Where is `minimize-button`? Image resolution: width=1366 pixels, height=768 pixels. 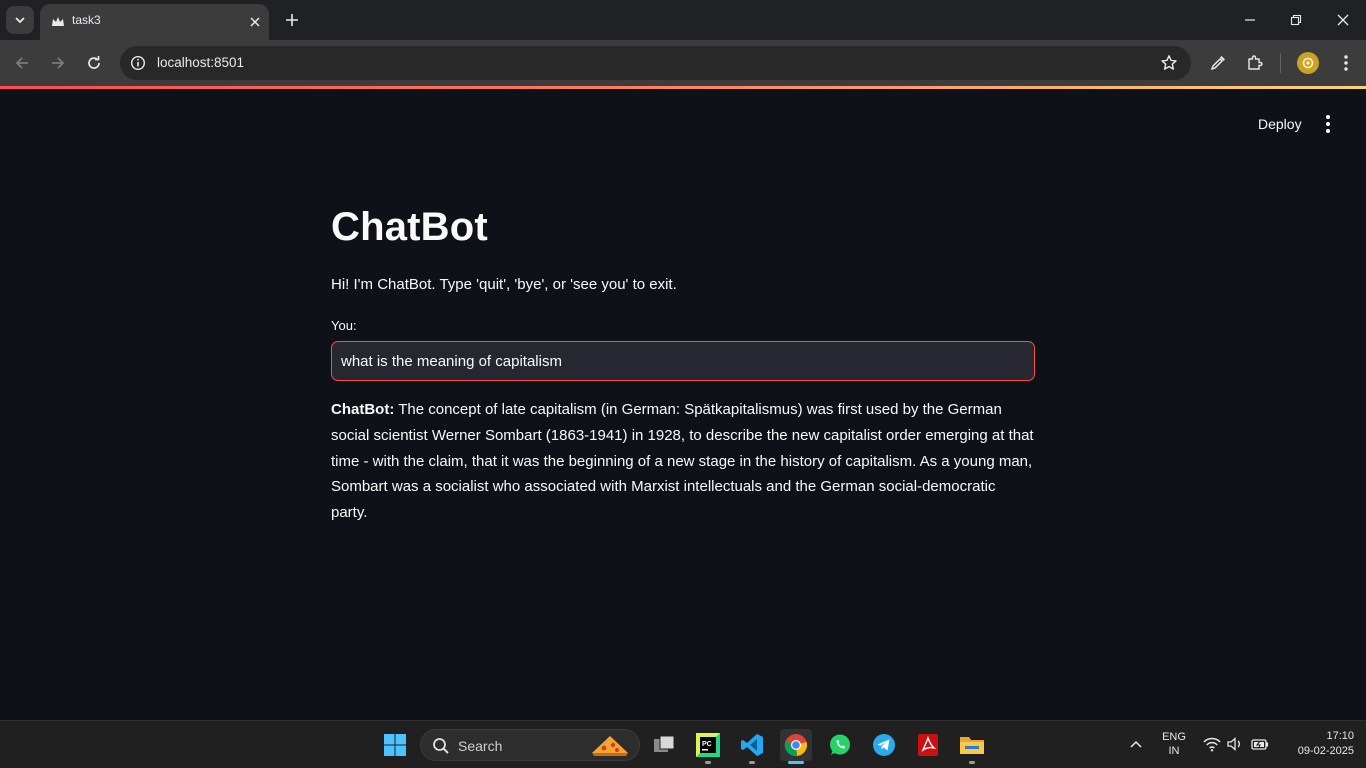 minimize-button is located at coordinates (1250, 20).